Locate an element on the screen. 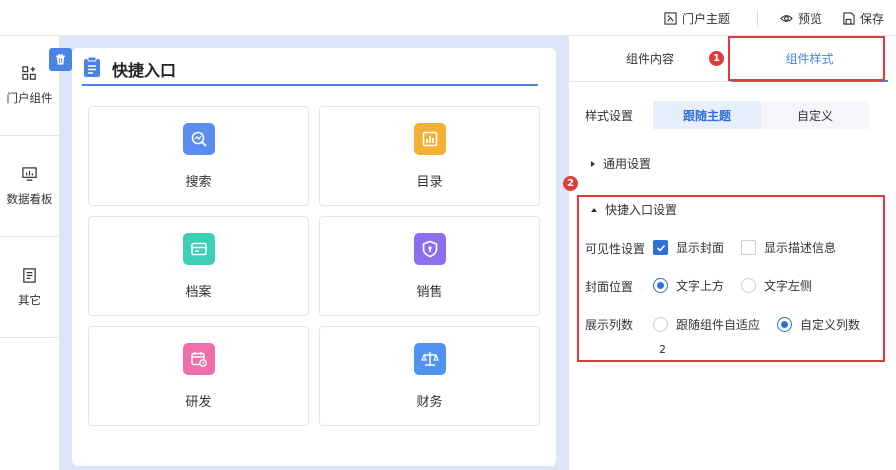  custom-columns-radio: 自定义列数 is located at coordinates (818, 324).